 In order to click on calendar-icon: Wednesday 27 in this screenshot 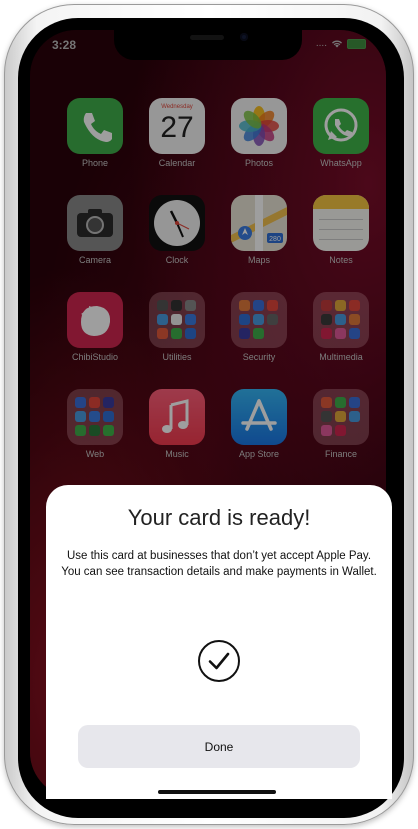, I will do `click(177, 126)`.